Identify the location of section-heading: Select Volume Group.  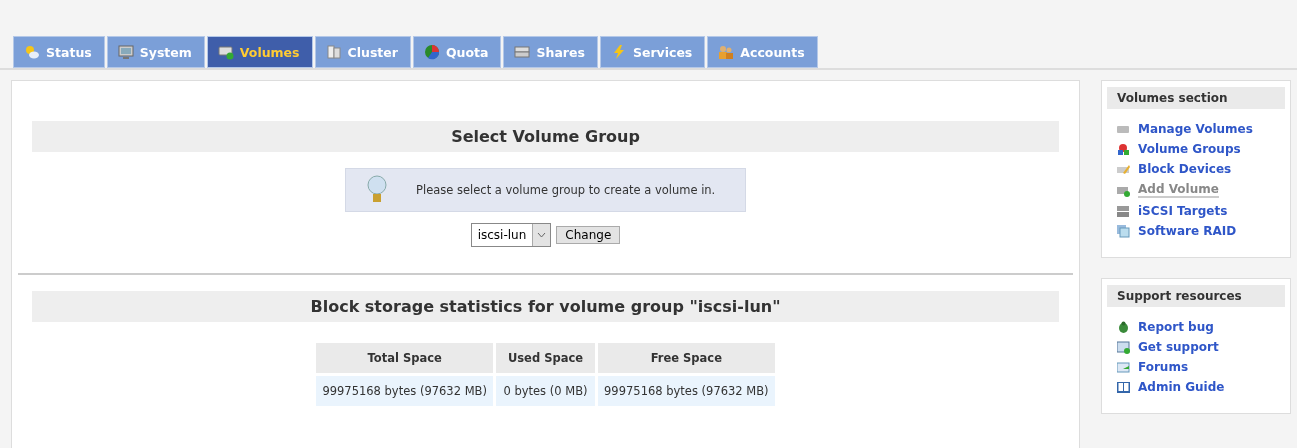
(545, 136).